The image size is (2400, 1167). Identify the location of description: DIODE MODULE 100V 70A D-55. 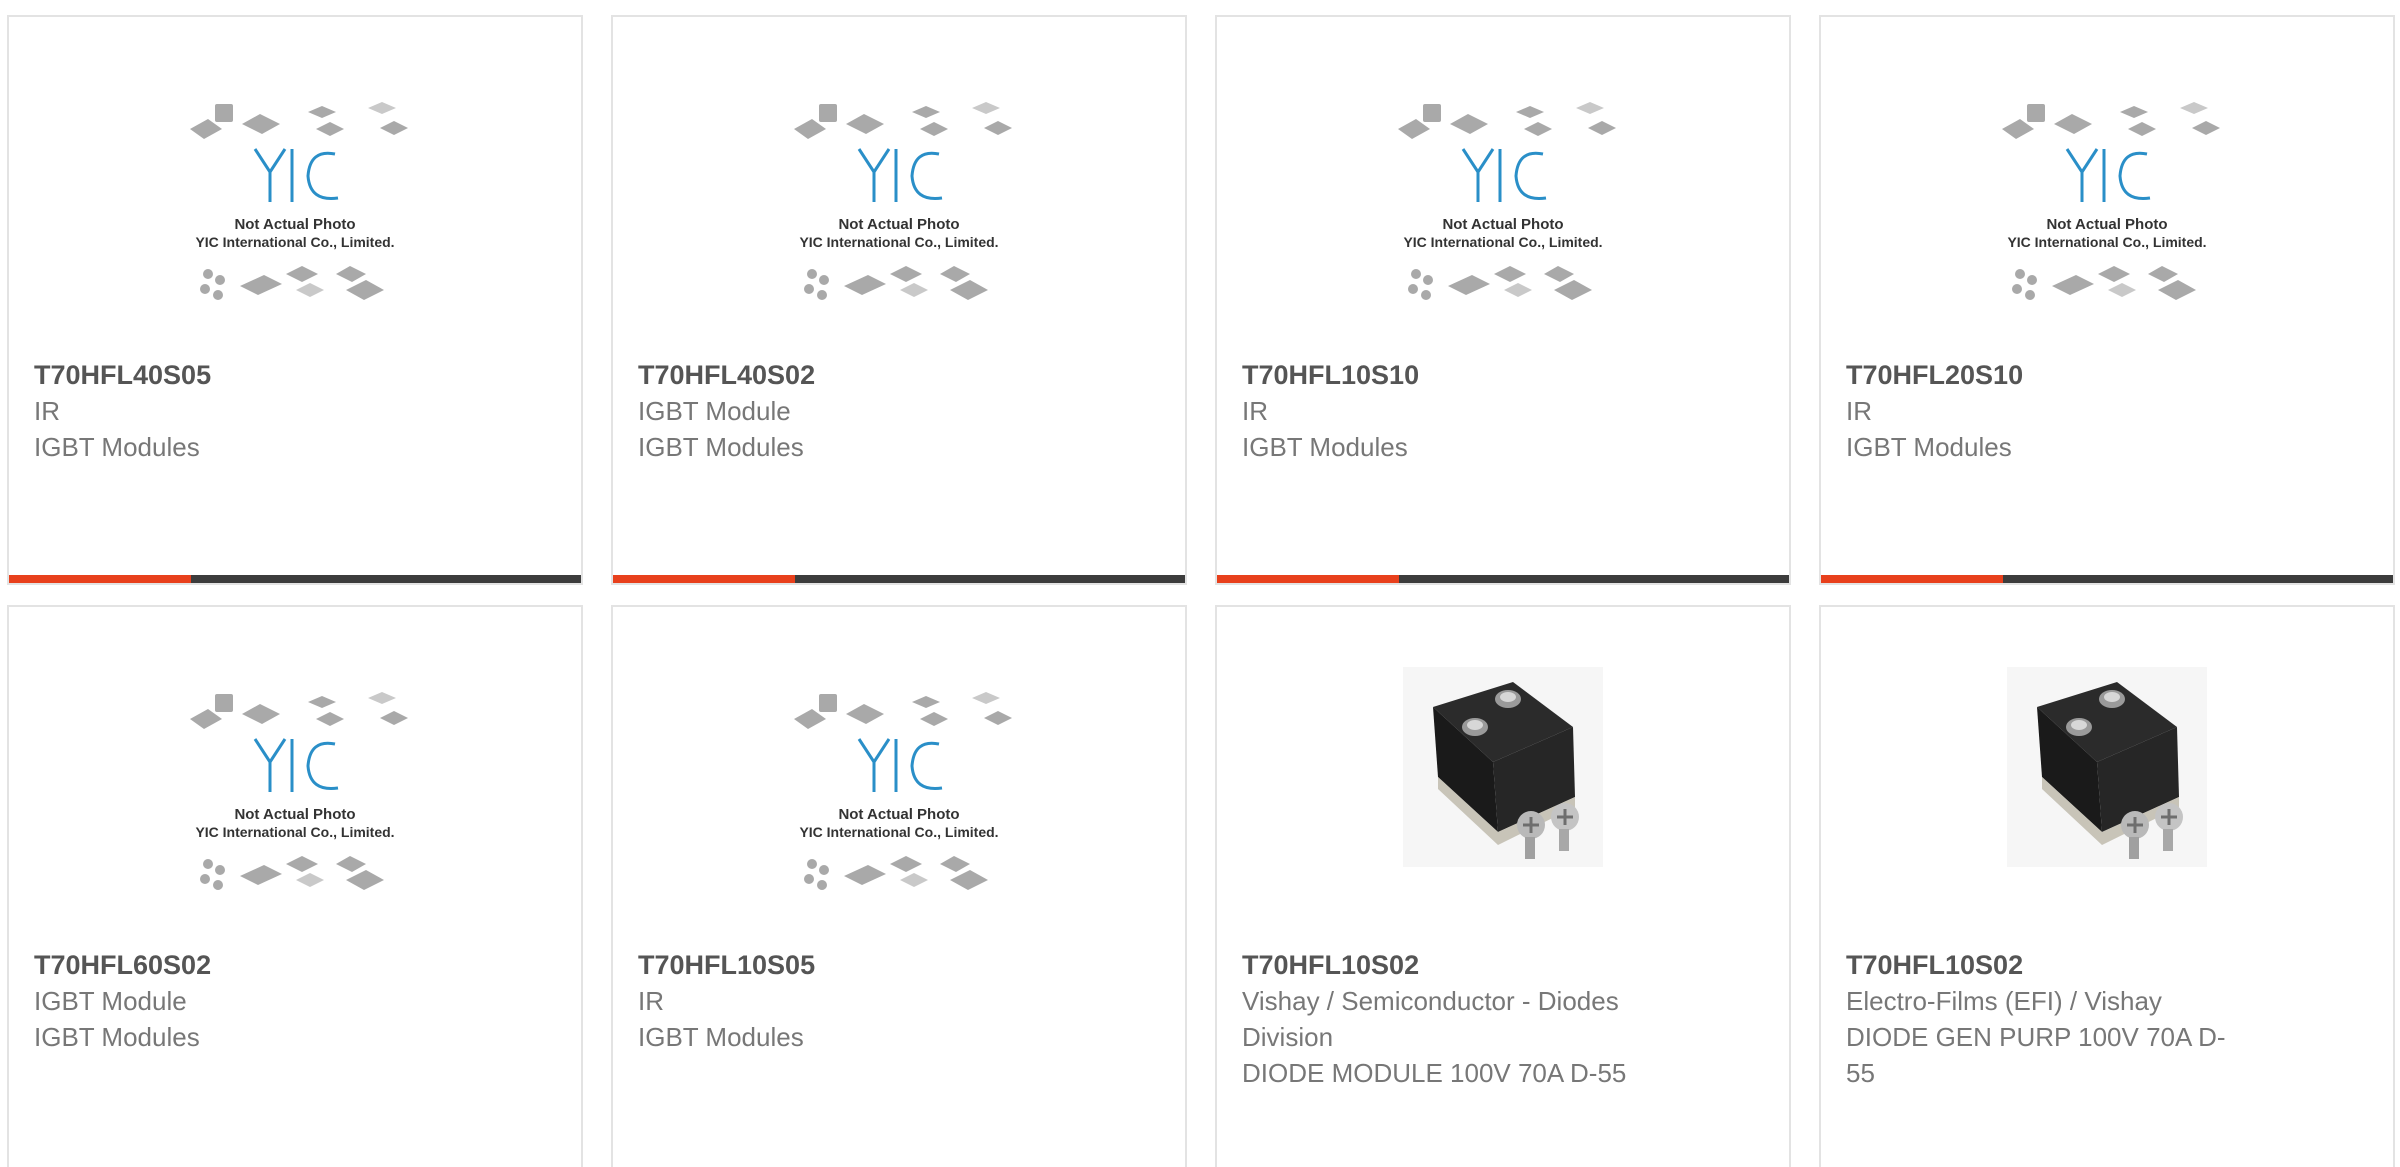
(1434, 1073).